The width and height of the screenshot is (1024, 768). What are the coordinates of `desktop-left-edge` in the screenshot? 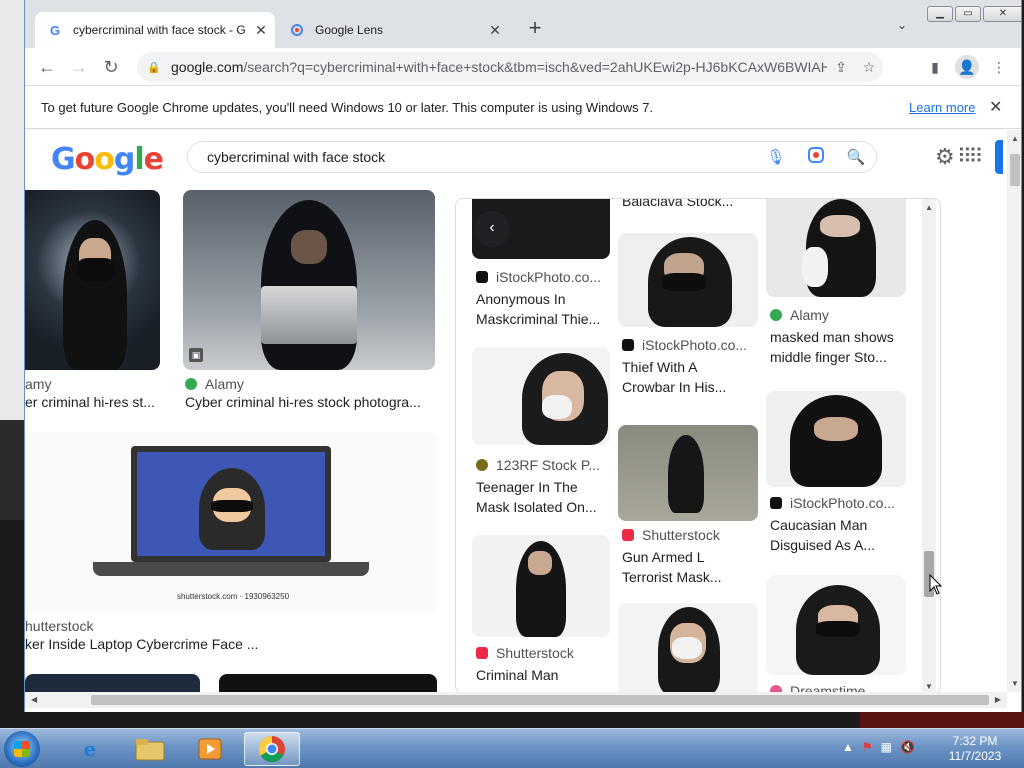 It's located at (12, 364).